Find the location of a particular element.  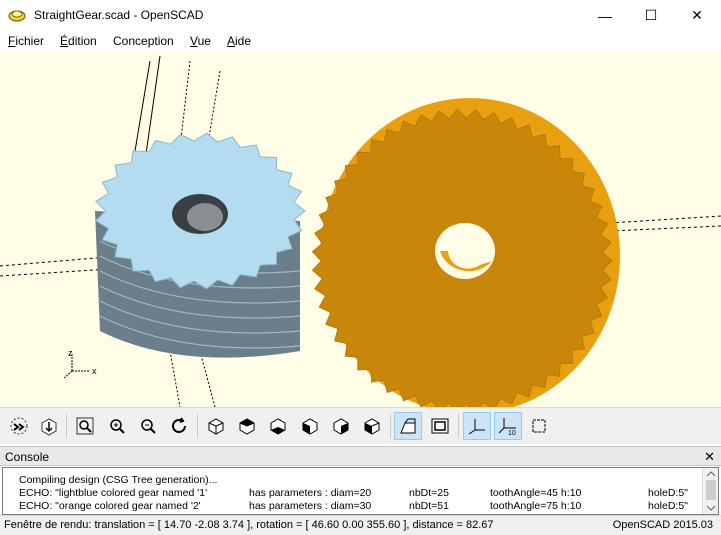

show-scale-icon: 10 is located at coordinates (507, 427).